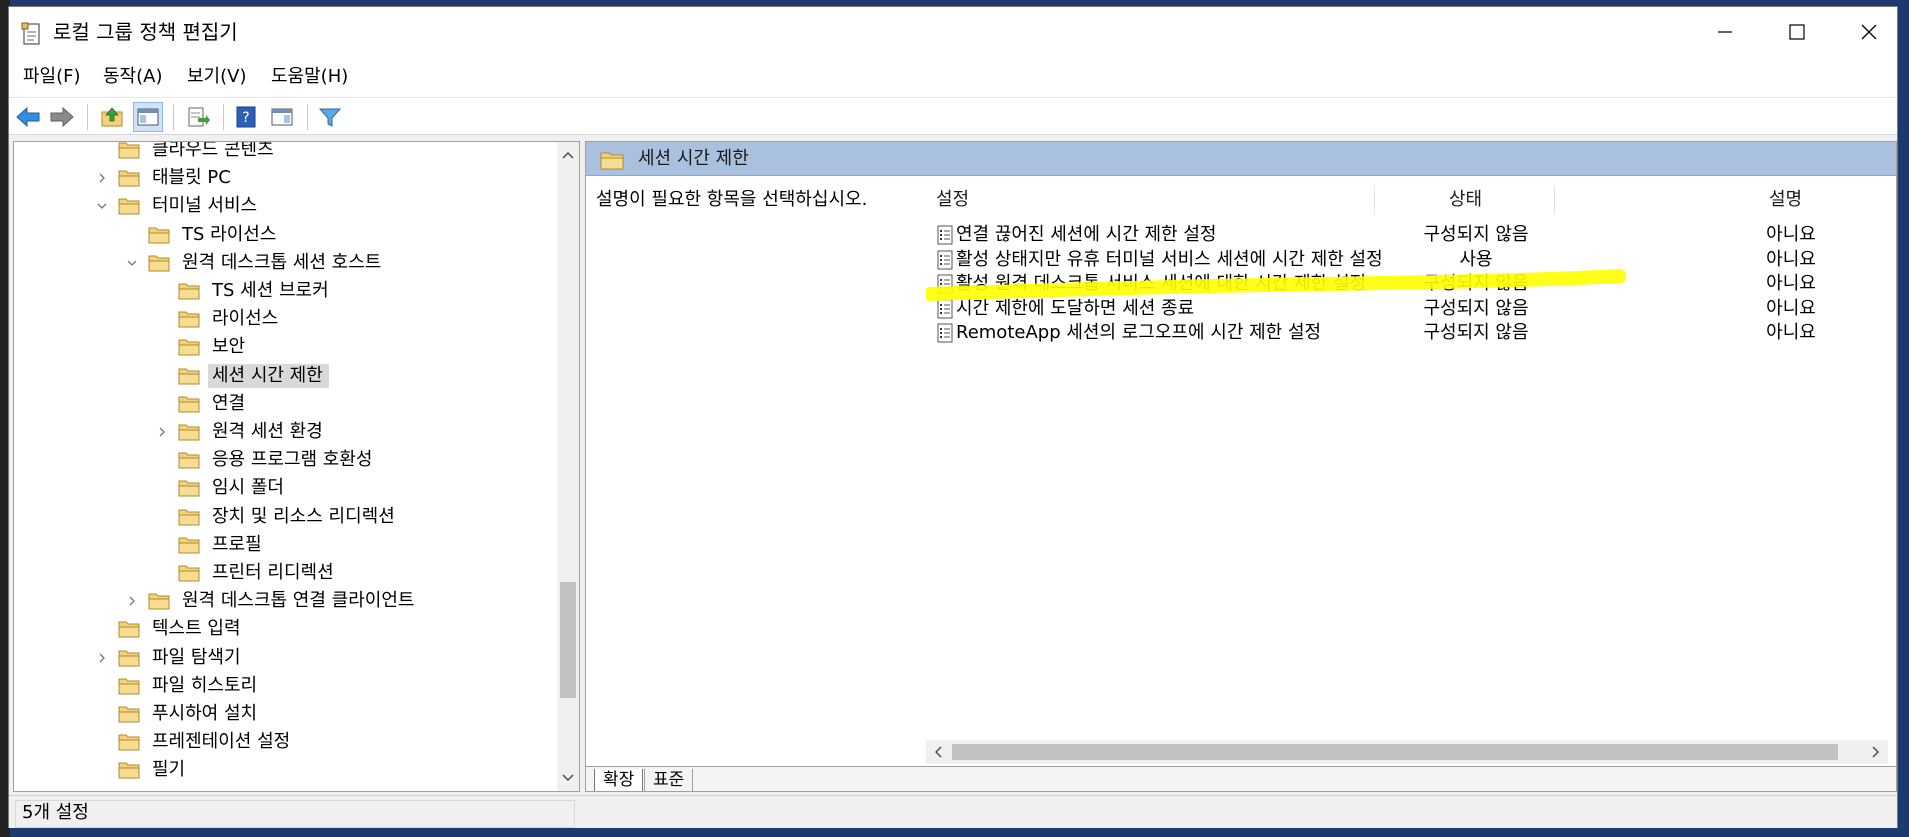 Image resolution: width=1909 pixels, height=837 pixels. I want to click on tab-standard: 표준, so click(669, 780).